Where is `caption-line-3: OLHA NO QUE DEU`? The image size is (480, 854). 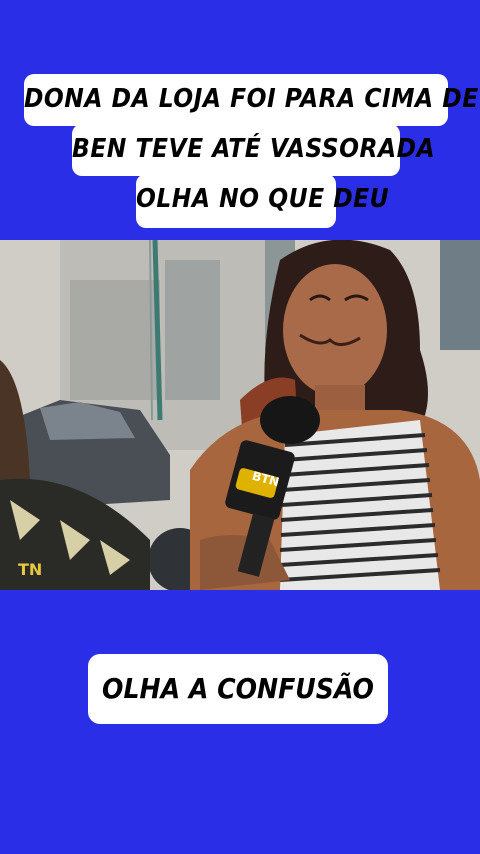 caption-line-3: OLHA NO QUE DEU is located at coordinates (262, 201).